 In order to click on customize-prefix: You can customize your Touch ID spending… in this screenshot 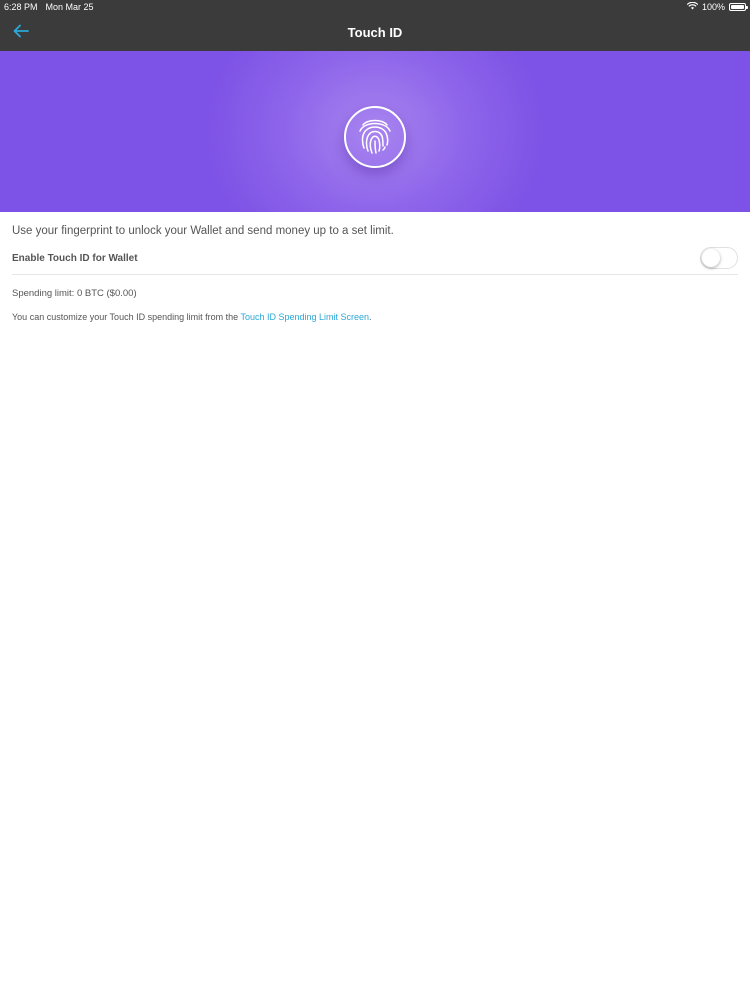, I will do `click(126, 317)`.